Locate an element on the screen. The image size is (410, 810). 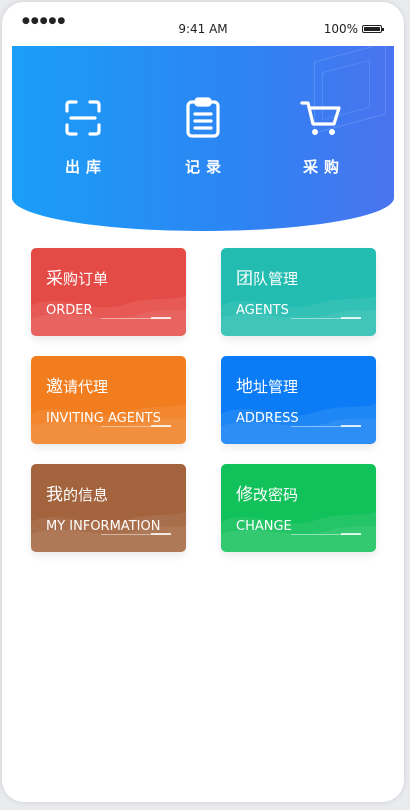
card-title: 我的信息 is located at coordinates (77, 495).